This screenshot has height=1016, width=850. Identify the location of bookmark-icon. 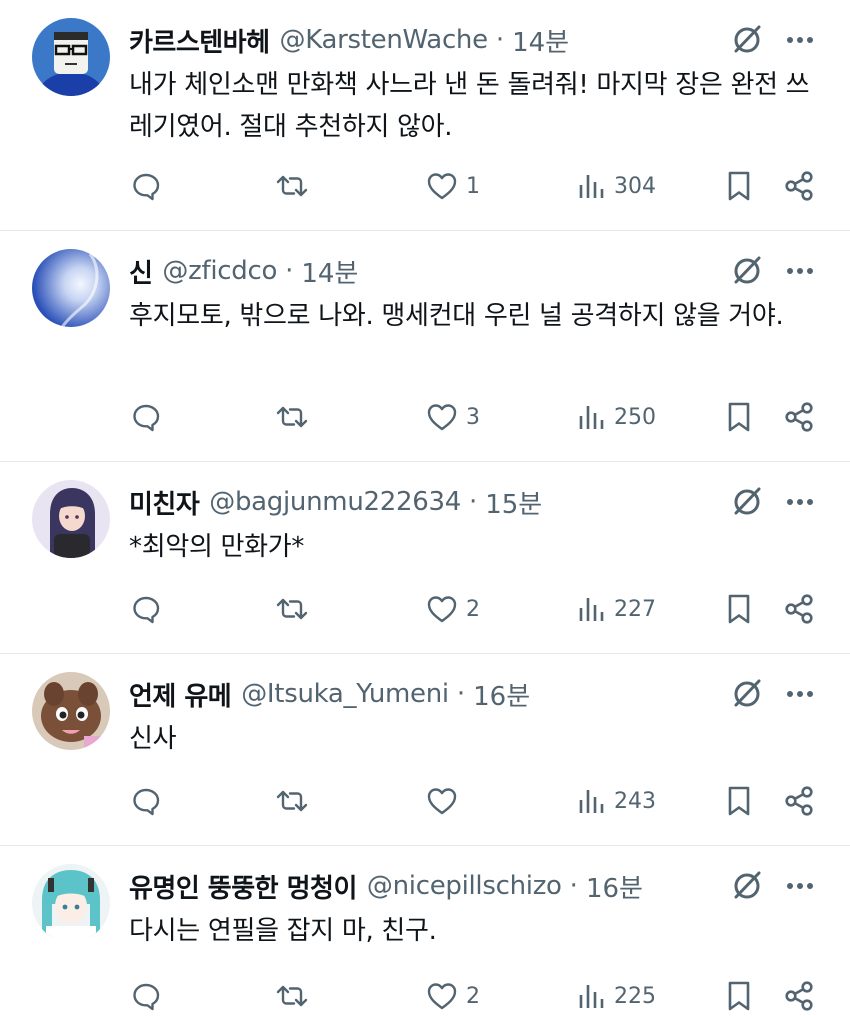
(739, 801).